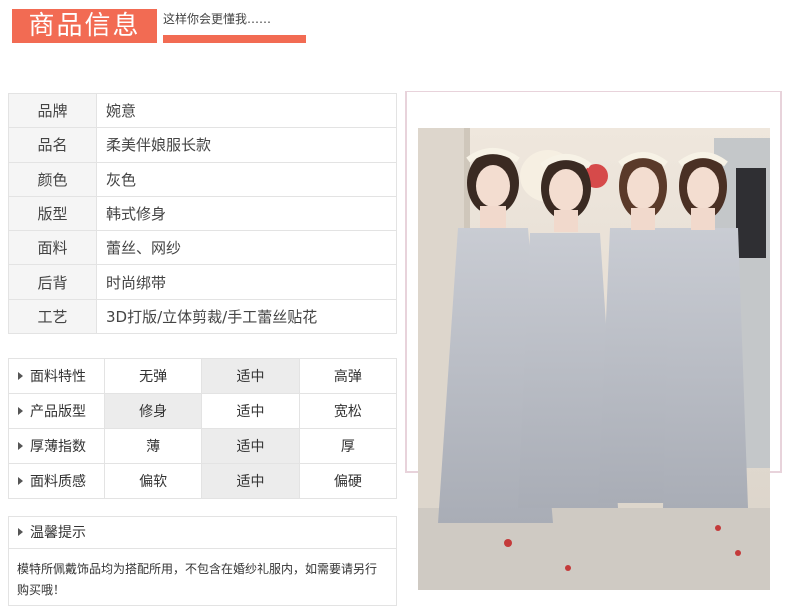  What do you see at coordinates (202, 561) in the screenshot?
I see `tips-box: 温馨提示 模特所佩戴饰品均为搭配所用，不包含在婚纱礼服内，如需要请另行购买哦！` at bounding box center [202, 561].